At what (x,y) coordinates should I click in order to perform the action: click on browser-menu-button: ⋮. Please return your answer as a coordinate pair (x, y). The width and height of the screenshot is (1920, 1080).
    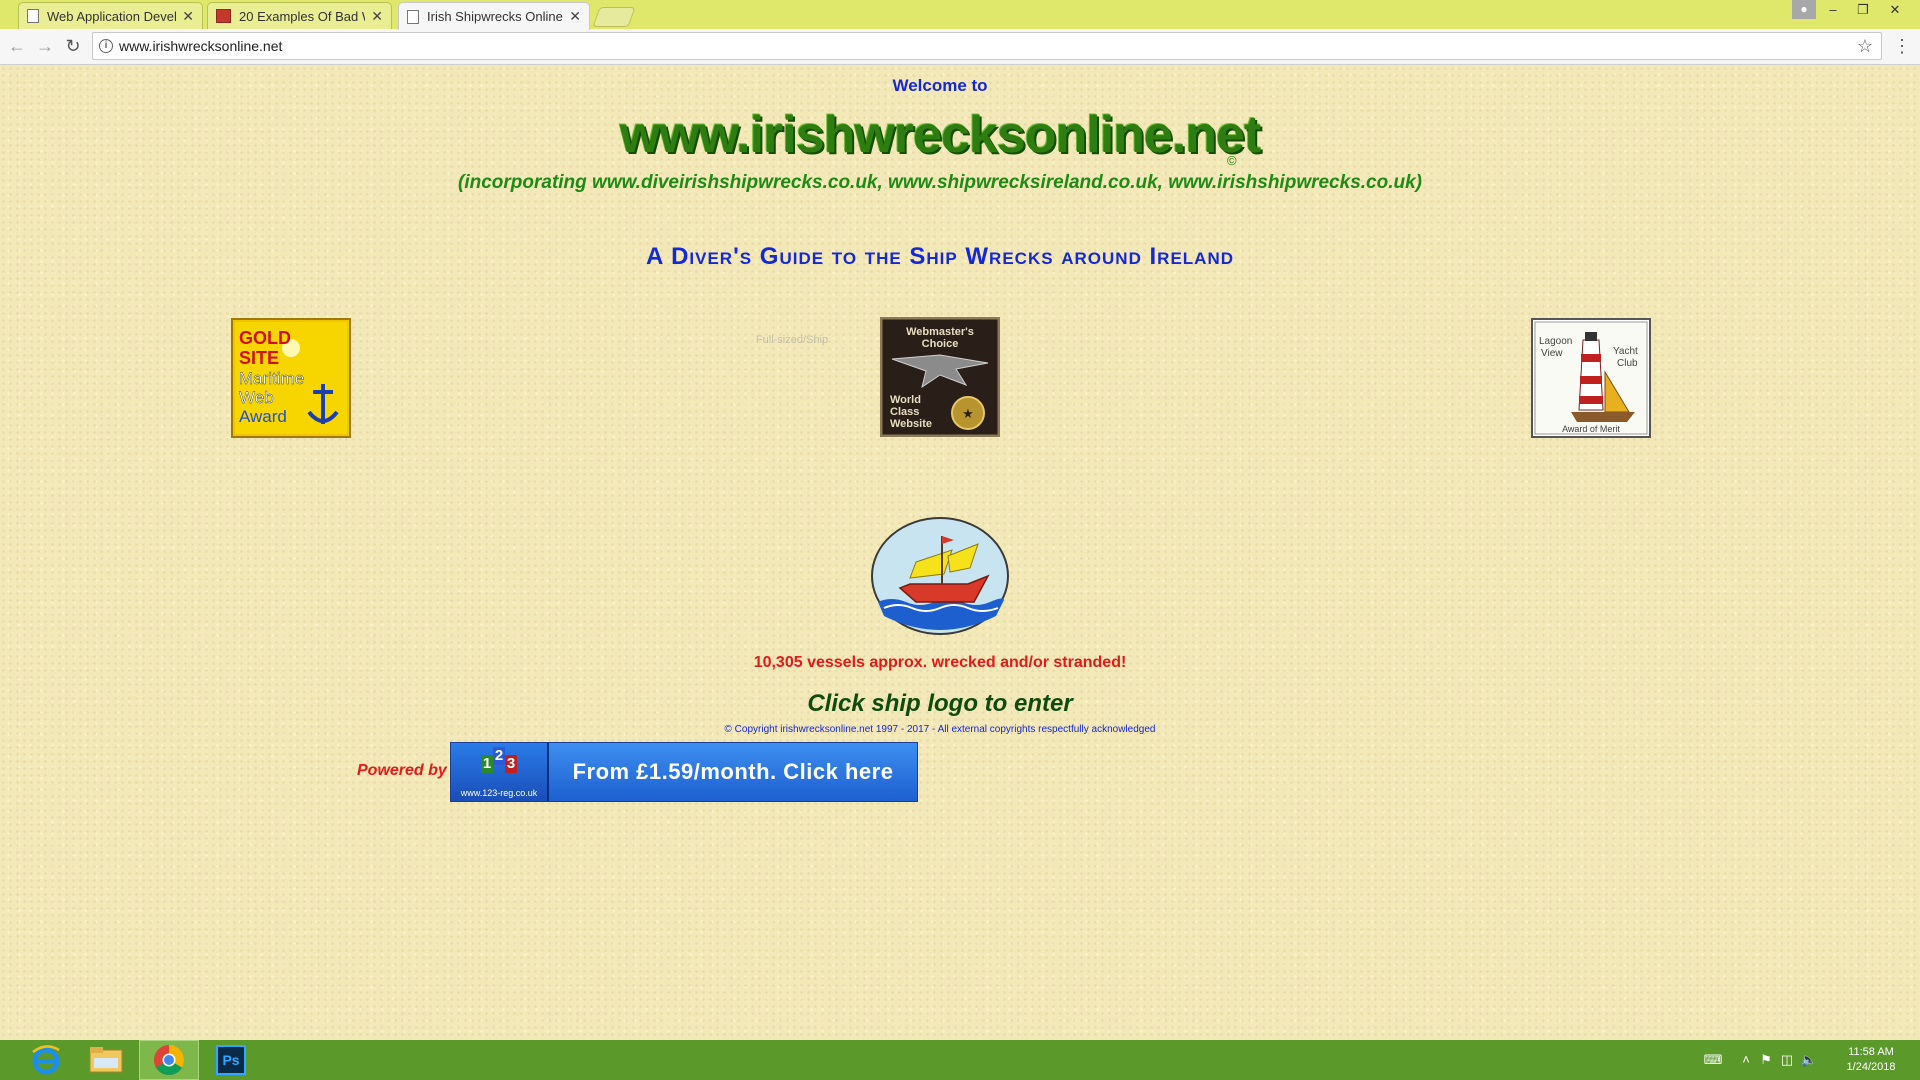
    Looking at the image, I should click on (1902, 46).